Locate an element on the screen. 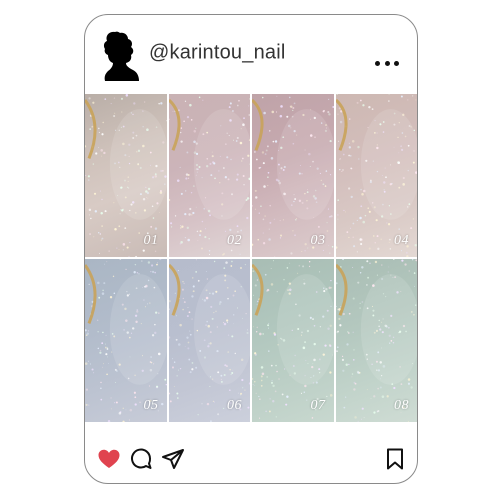  photo-tile: 06 is located at coordinates (209, 340).